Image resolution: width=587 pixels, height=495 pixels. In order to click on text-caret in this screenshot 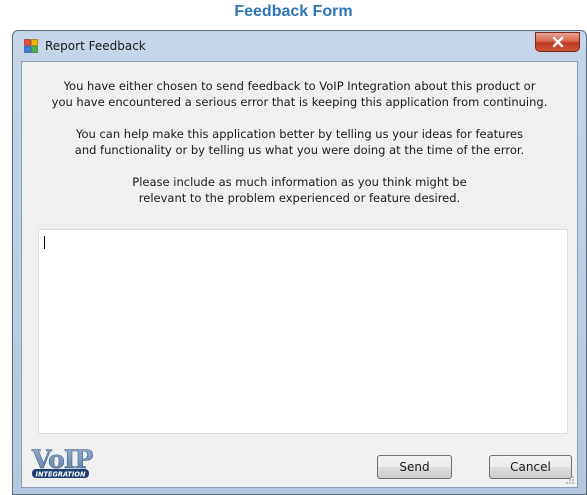, I will do `click(44, 242)`.